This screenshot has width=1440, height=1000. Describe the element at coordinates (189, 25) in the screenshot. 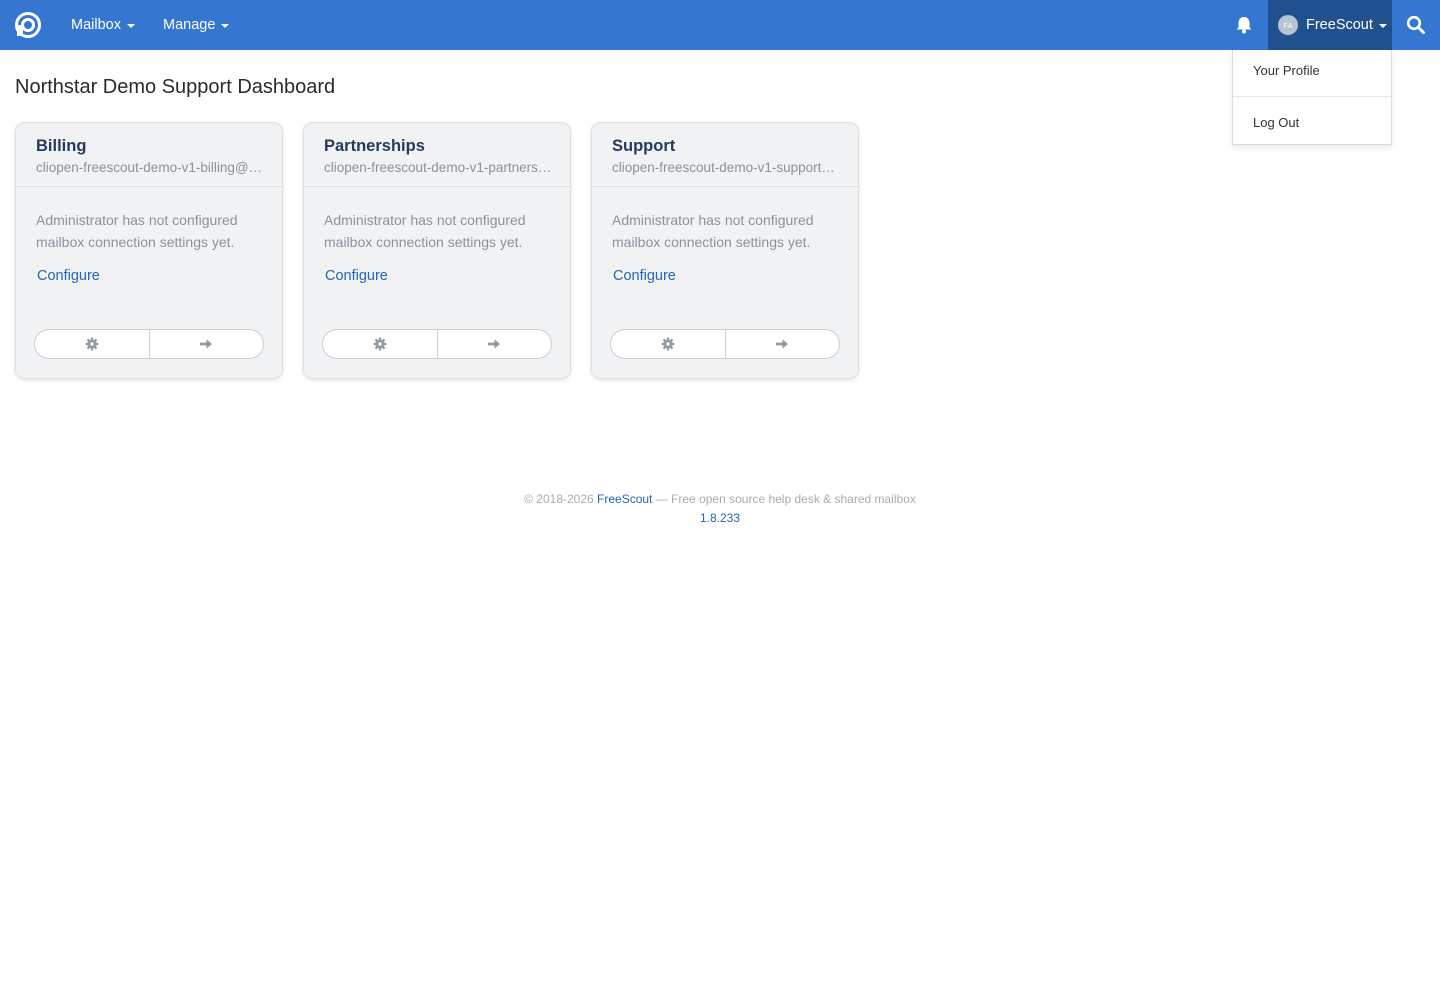

I see `nav-manage-label: Manage` at that location.